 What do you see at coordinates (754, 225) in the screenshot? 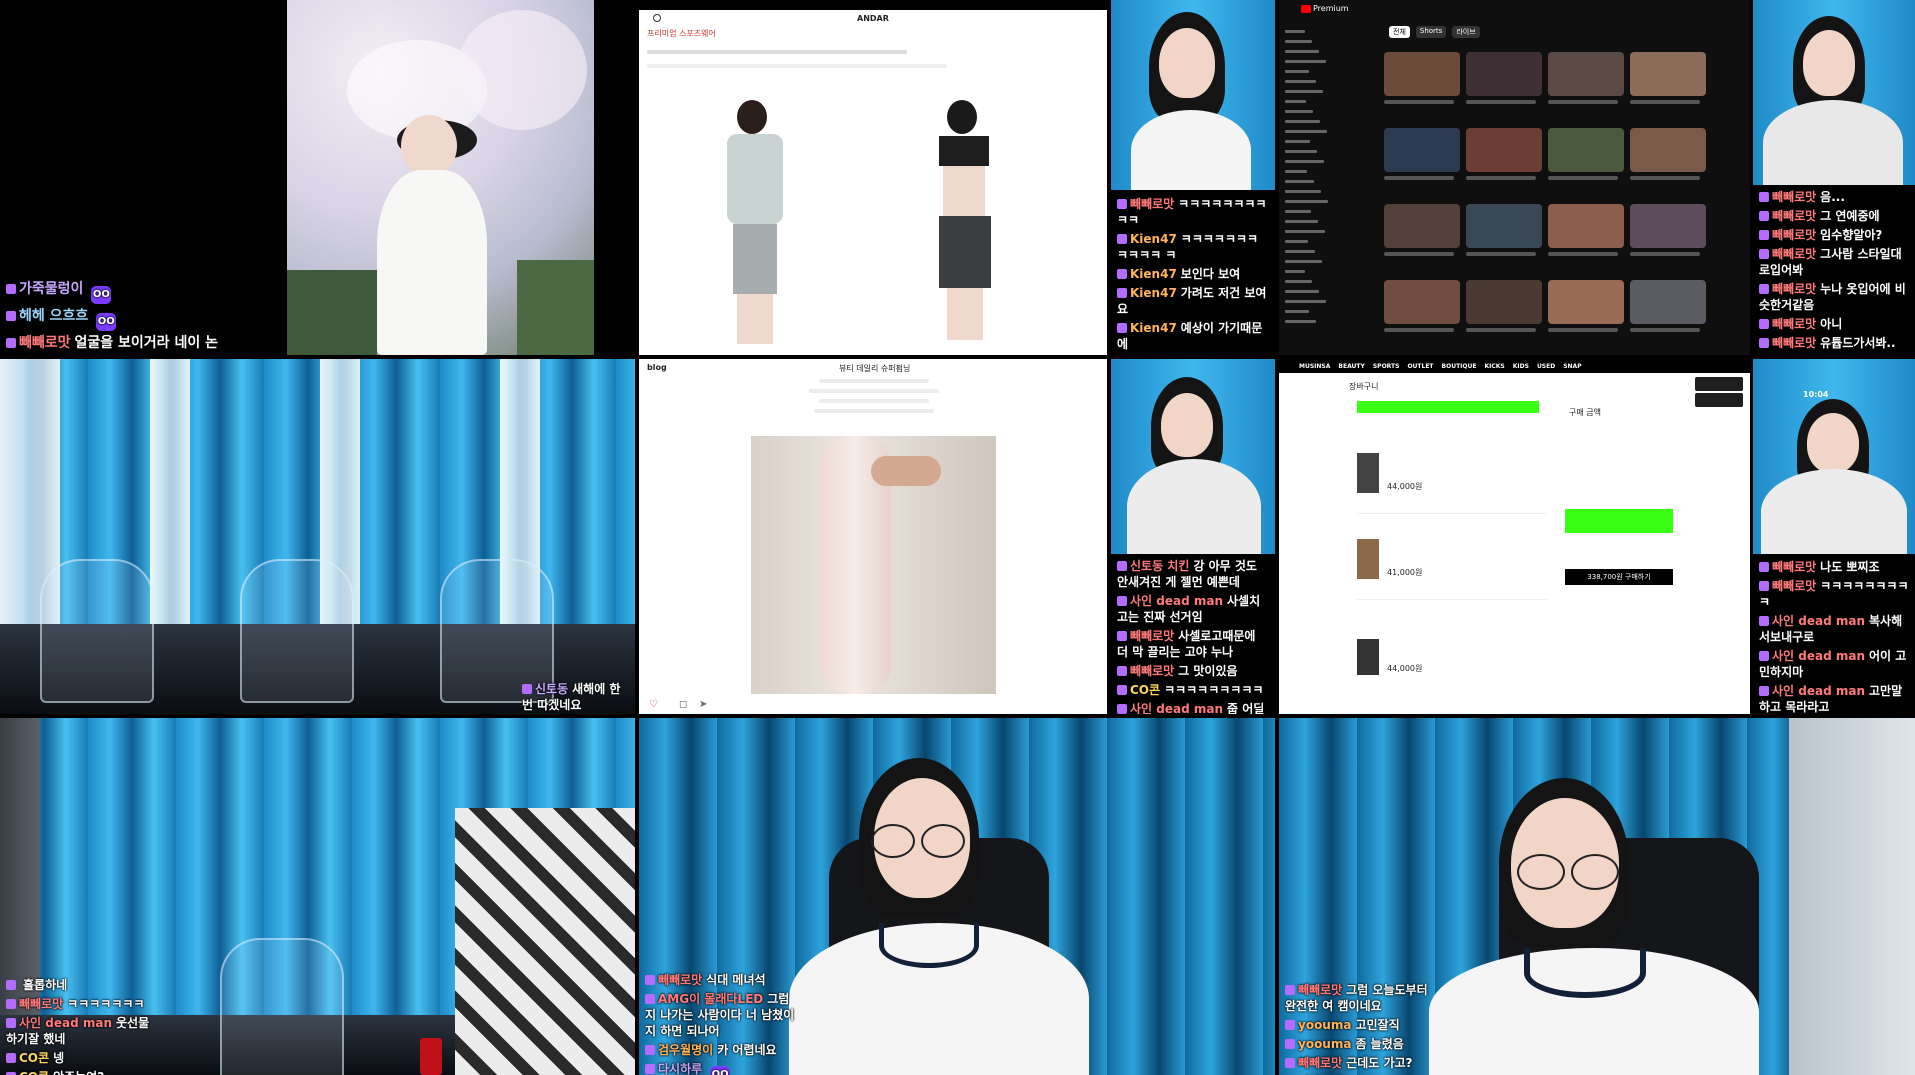
I see `product-model-jacket` at bounding box center [754, 225].